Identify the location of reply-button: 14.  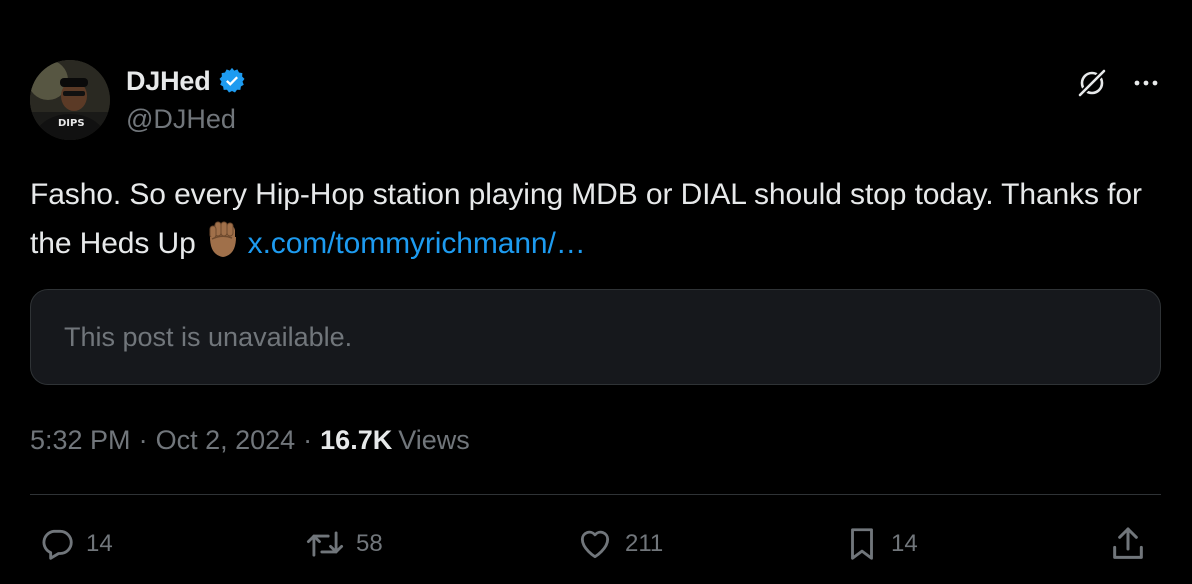
(75, 544).